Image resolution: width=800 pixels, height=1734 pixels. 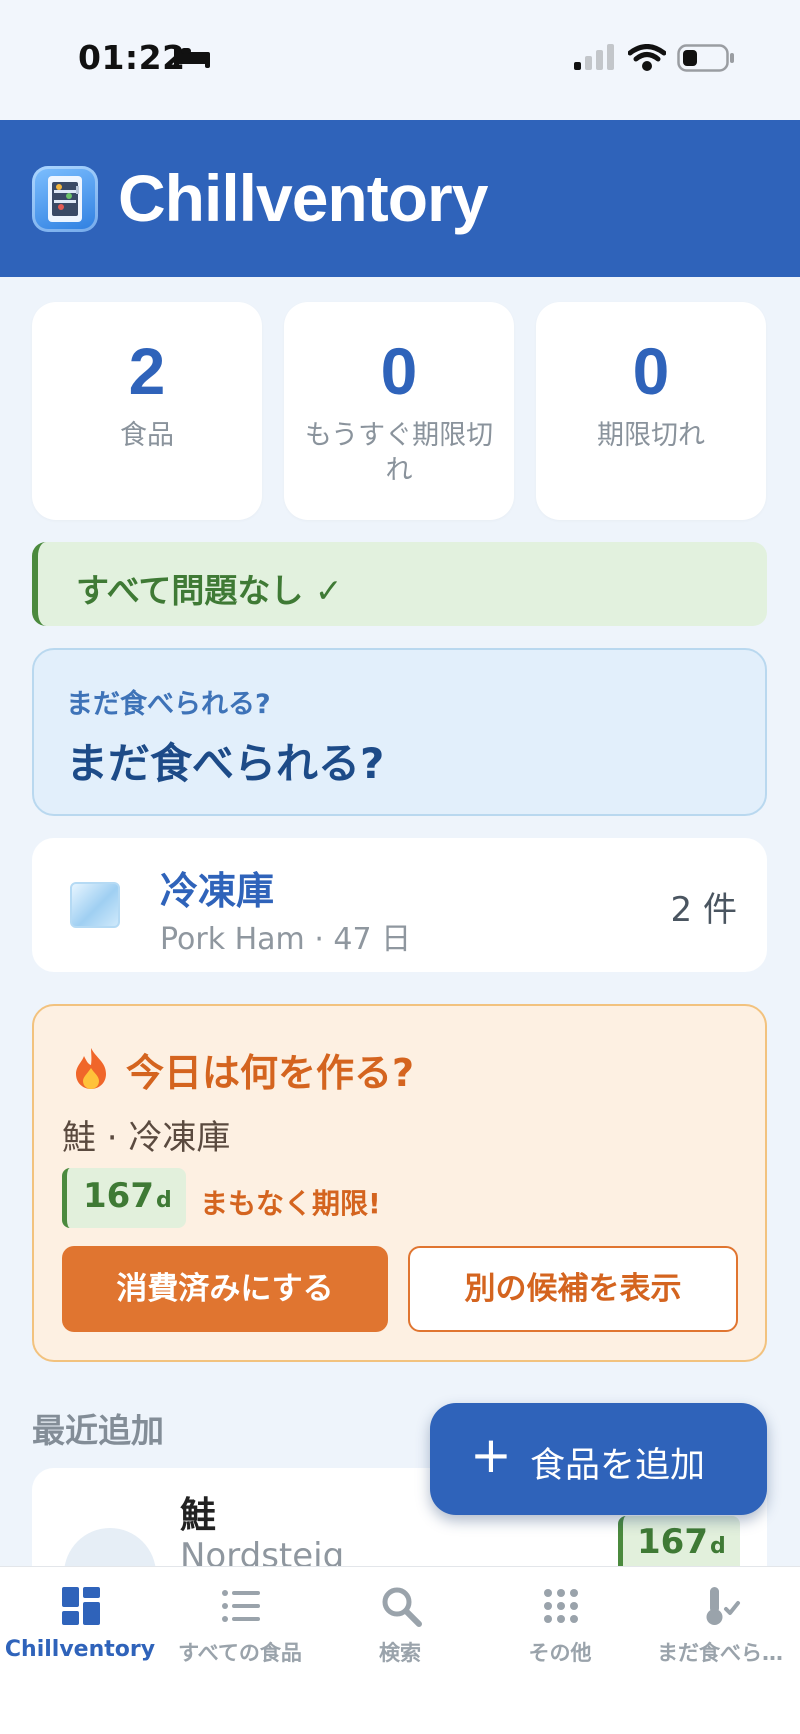 I want to click on app-title: Chillventory, so click(x=303, y=198).